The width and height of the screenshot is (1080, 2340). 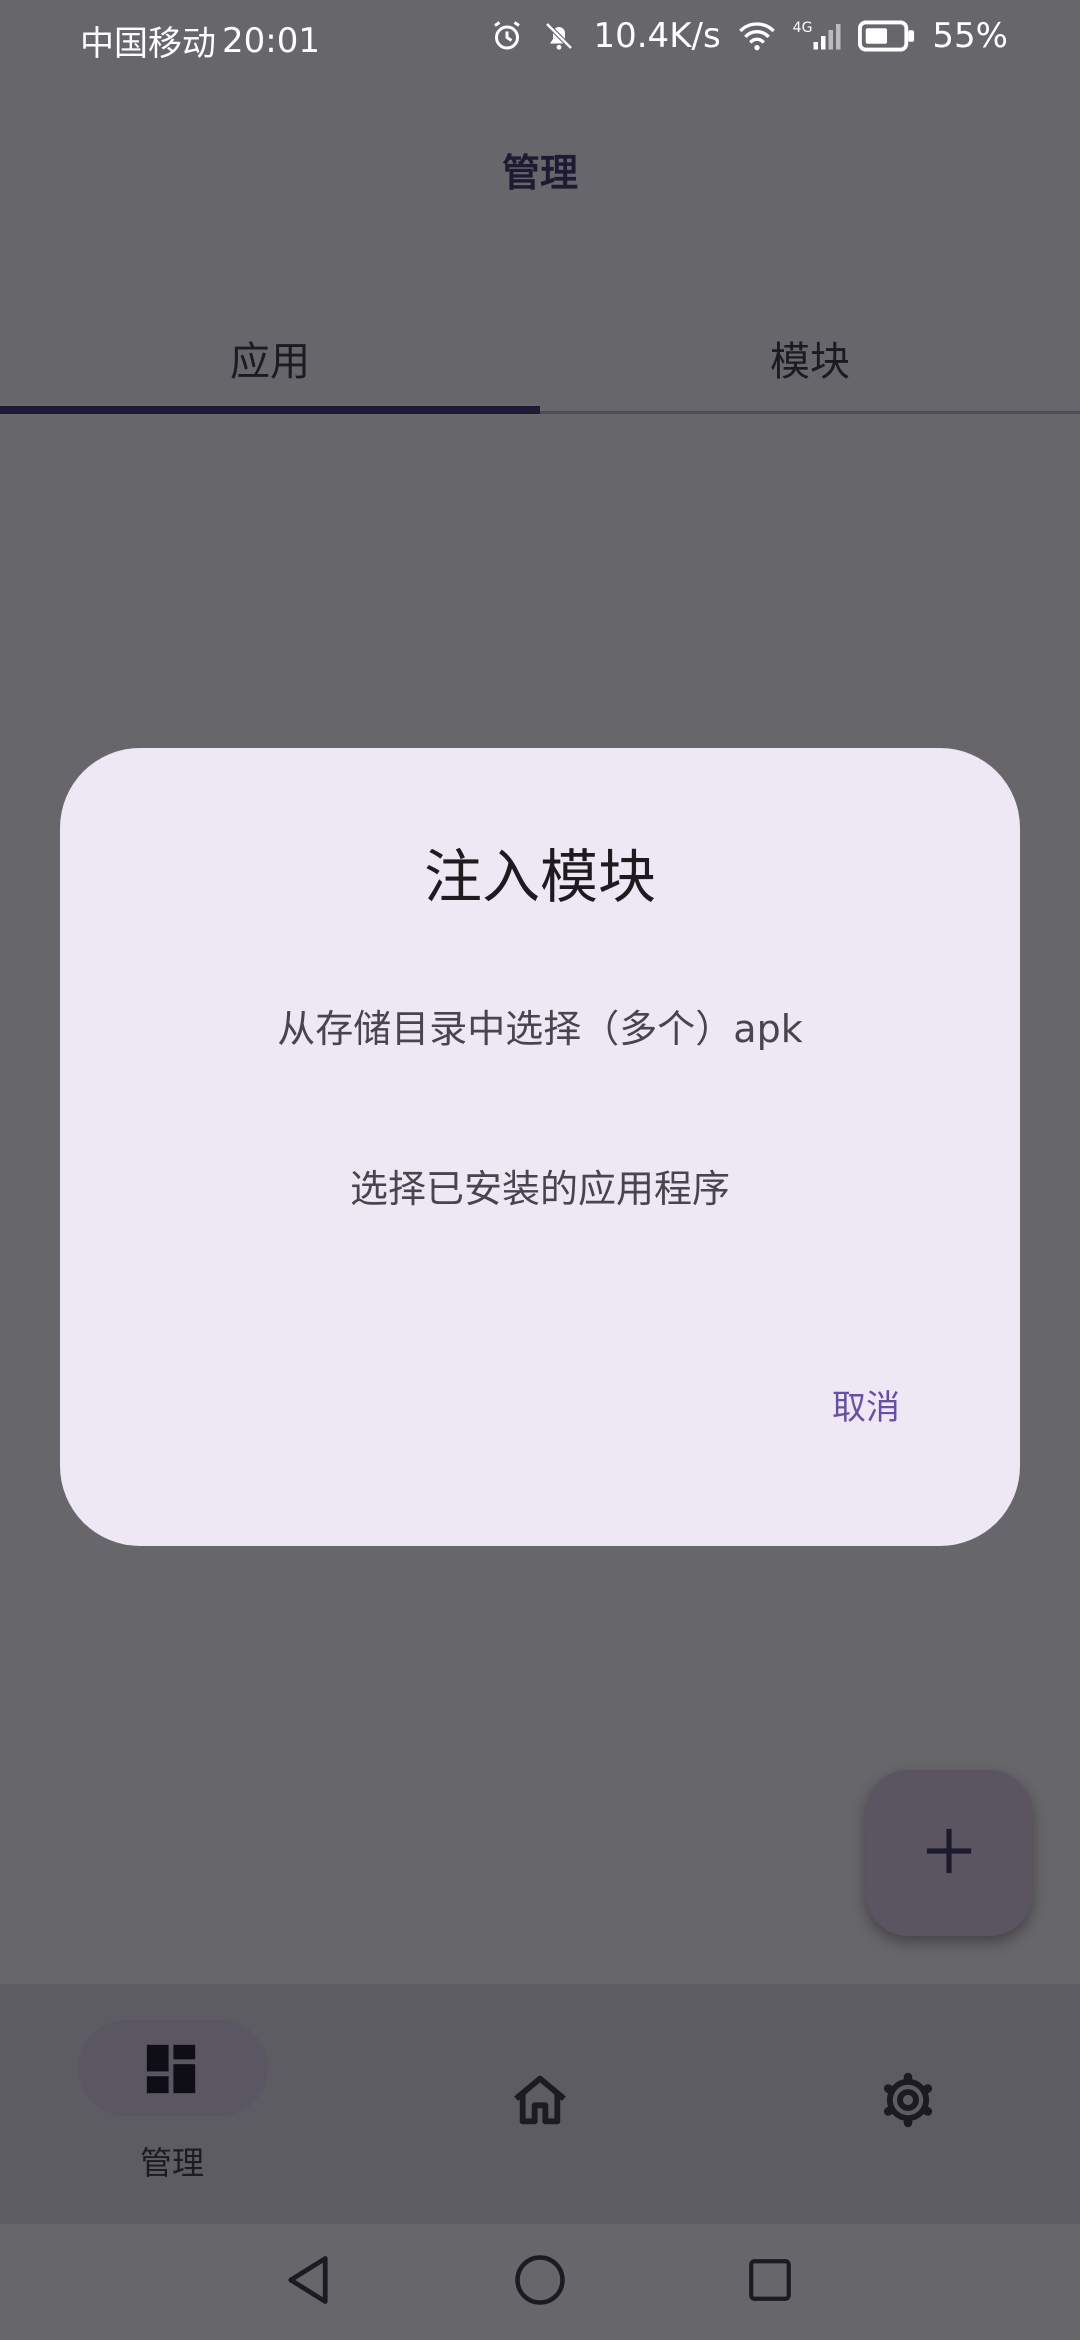 I want to click on dashboard-icon, so click(x=171, y=2071).